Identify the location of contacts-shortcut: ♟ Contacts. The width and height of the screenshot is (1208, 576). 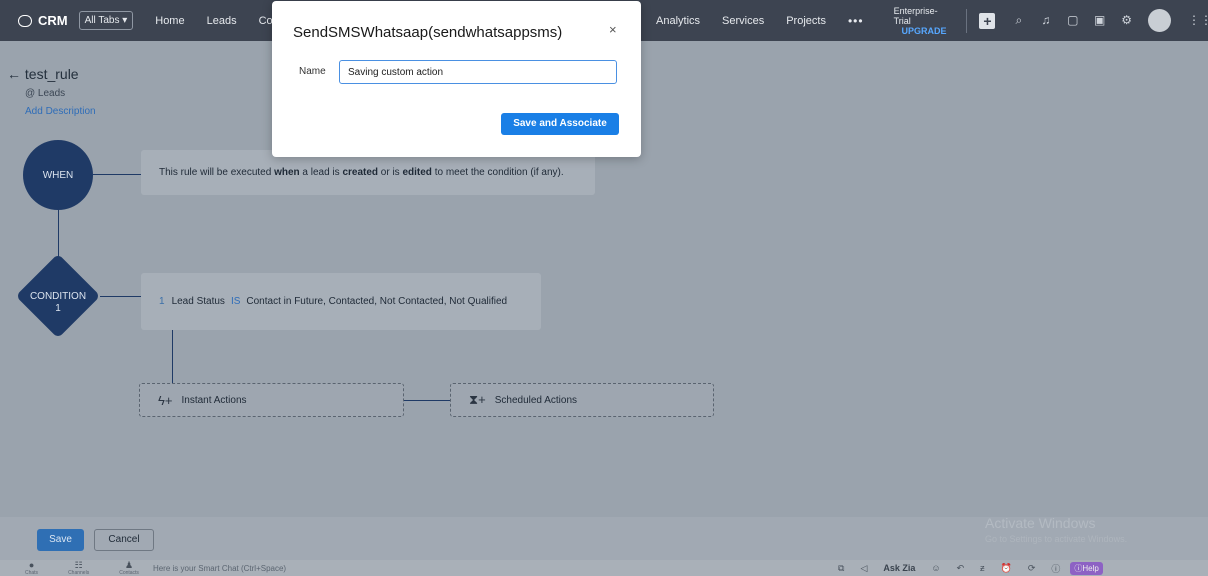
(129, 568).